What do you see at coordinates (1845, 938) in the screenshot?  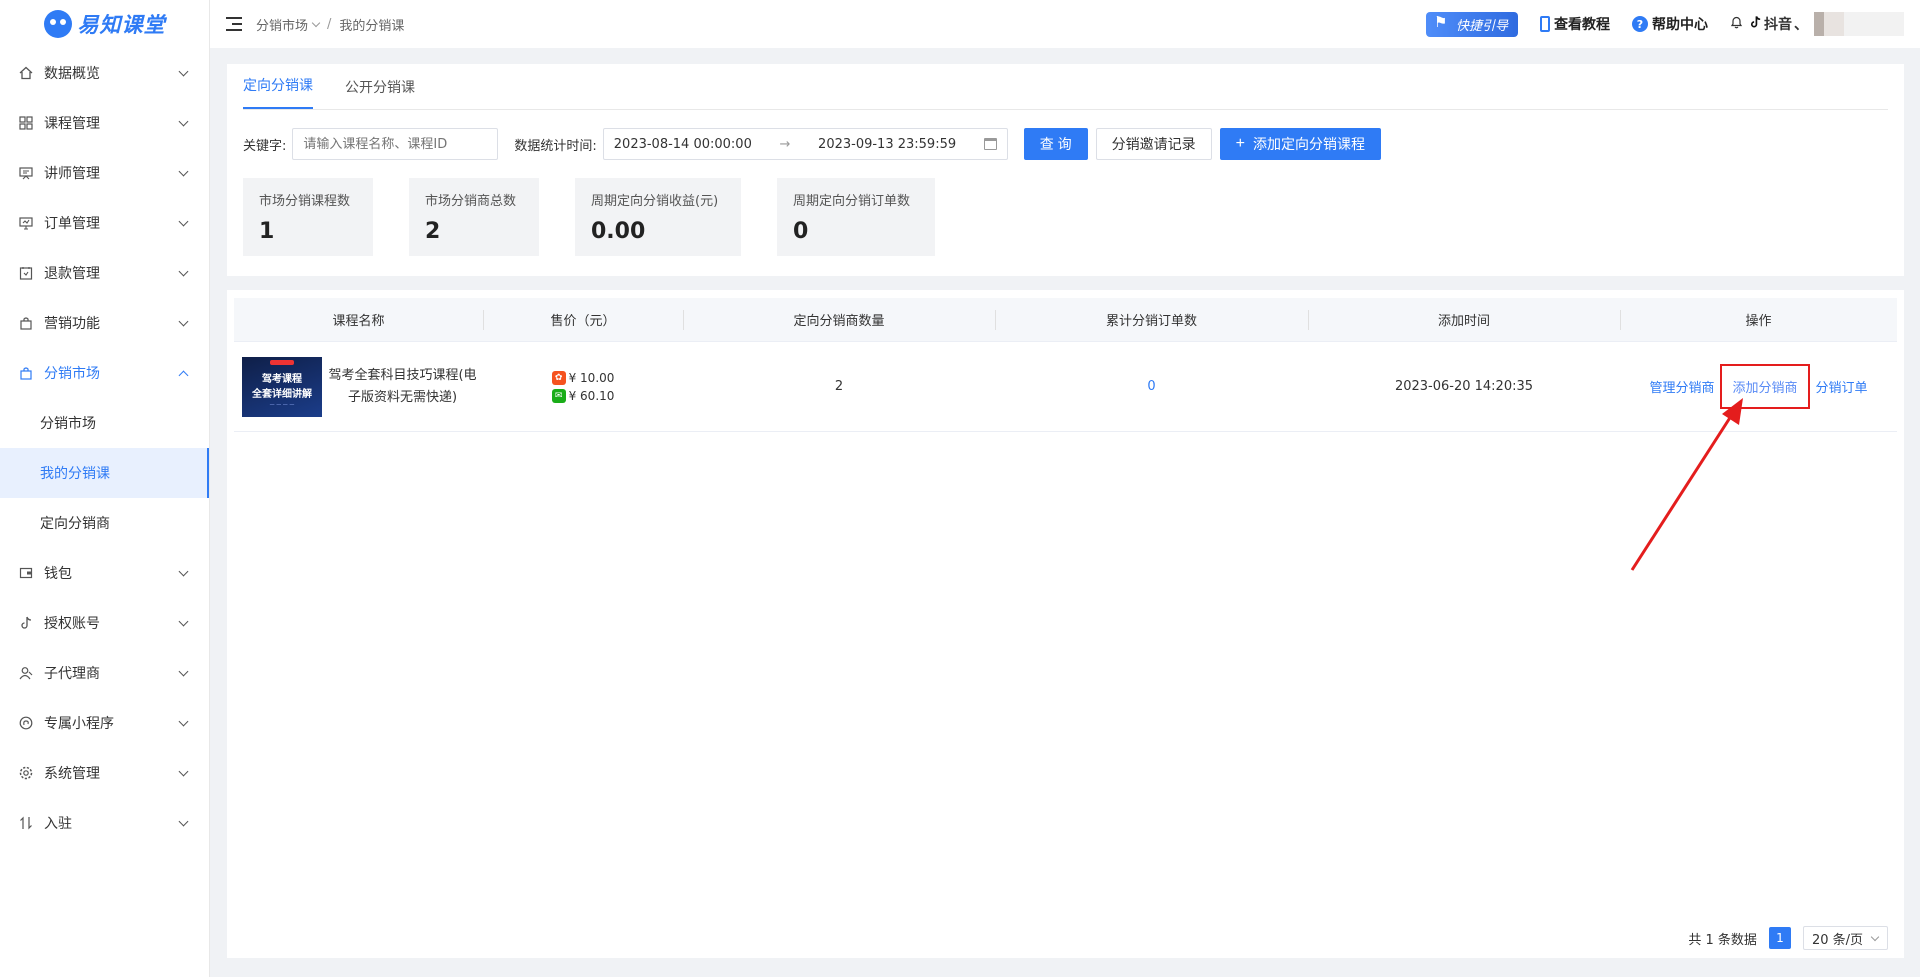 I see `page-size-select: 20 条/页` at bounding box center [1845, 938].